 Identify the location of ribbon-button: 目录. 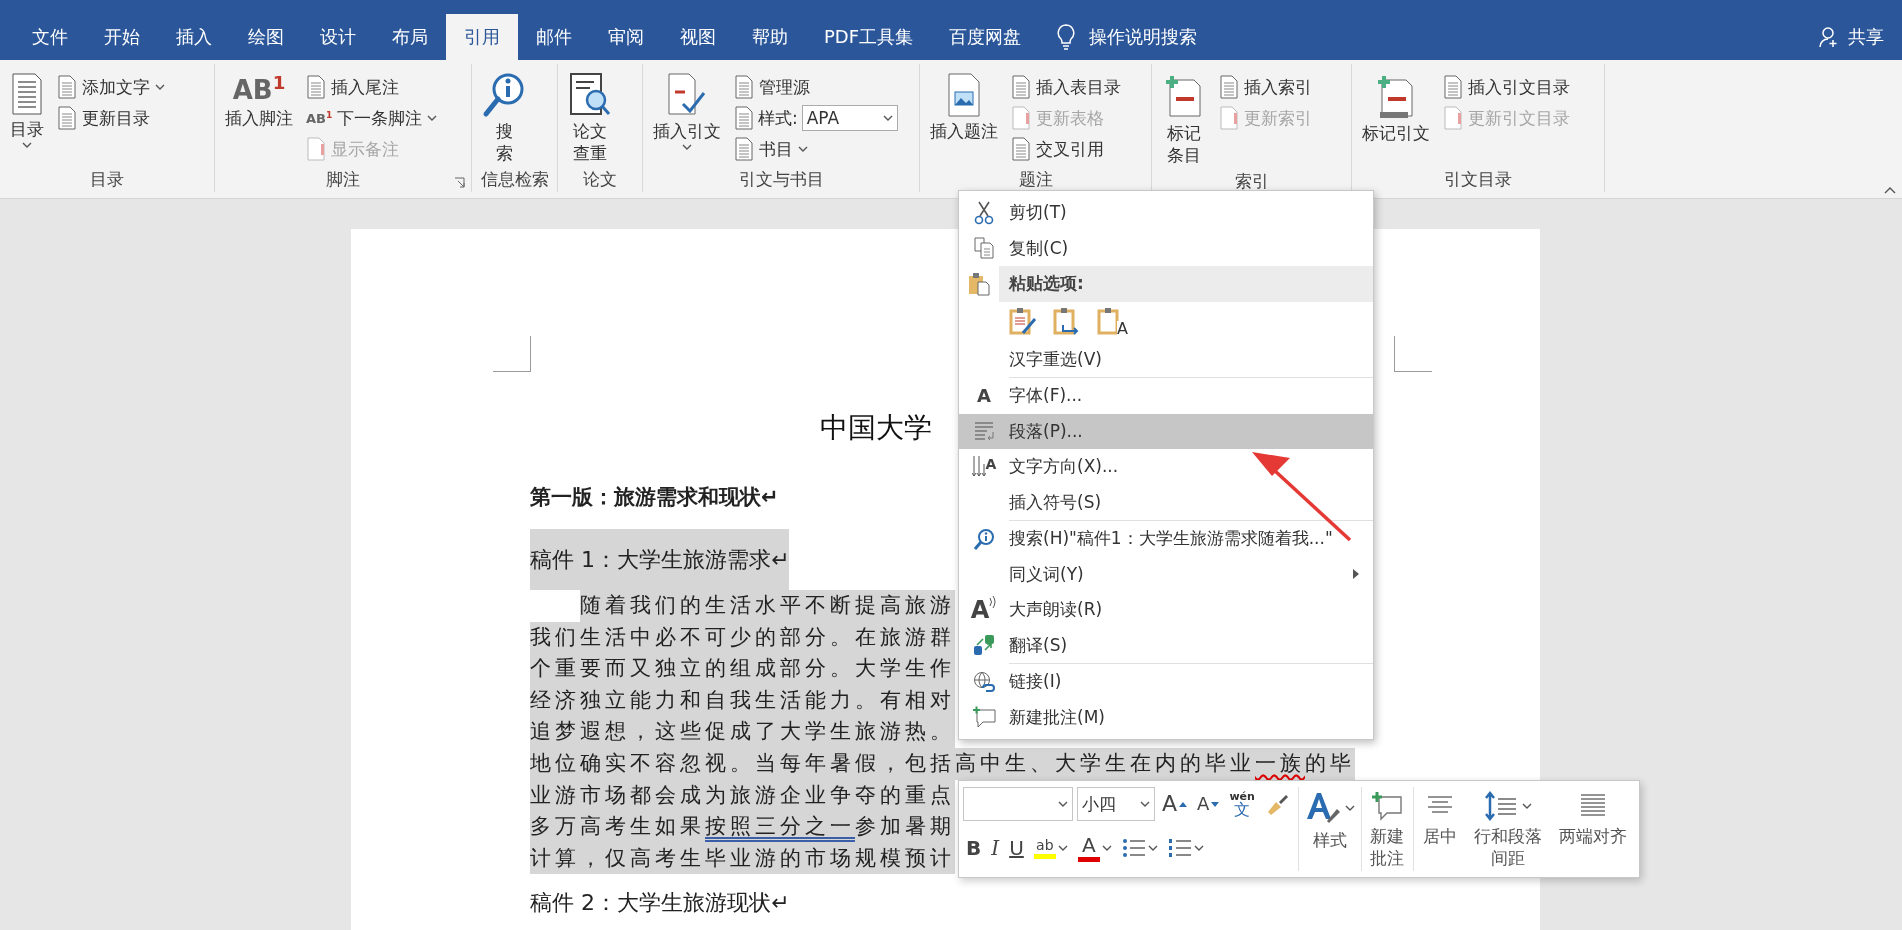
(27, 118).